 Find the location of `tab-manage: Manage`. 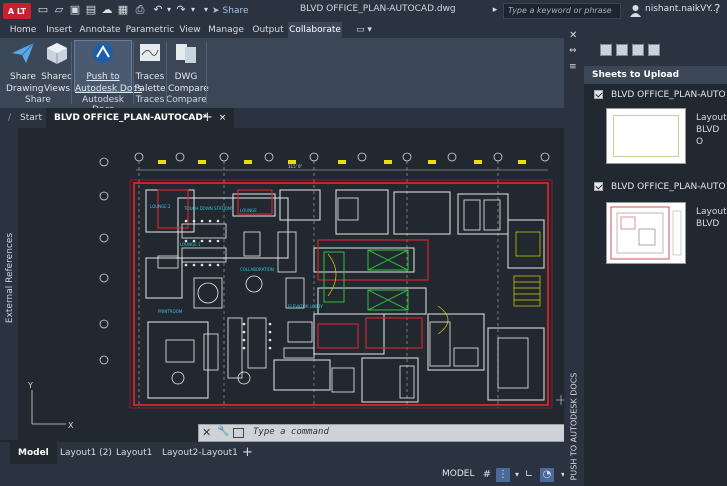

tab-manage: Manage is located at coordinates (226, 30).